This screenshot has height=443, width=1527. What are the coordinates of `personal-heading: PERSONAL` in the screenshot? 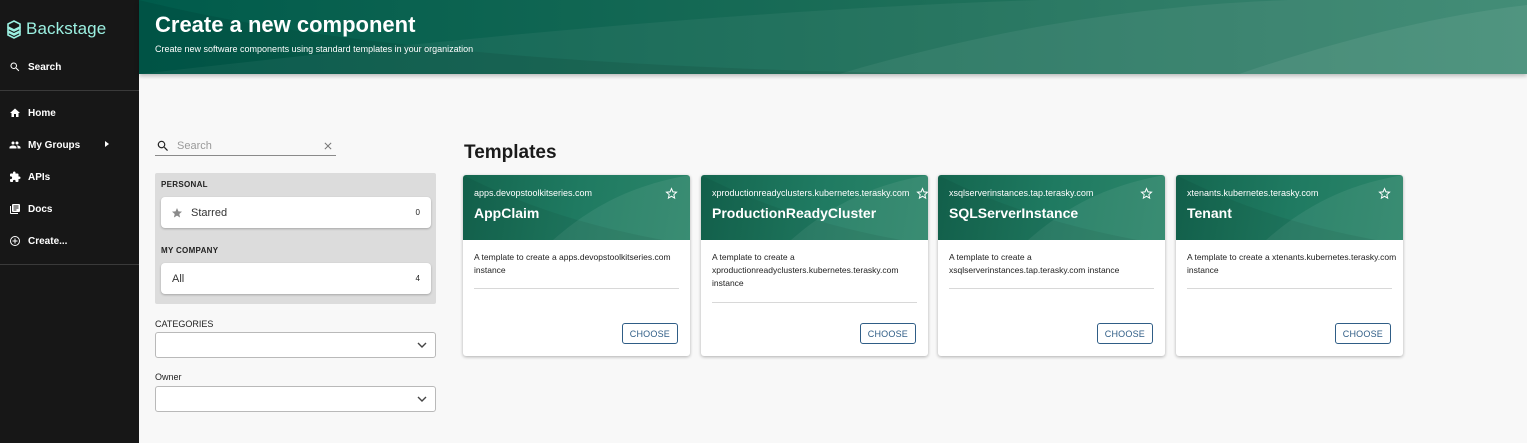 It's located at (184, 184).